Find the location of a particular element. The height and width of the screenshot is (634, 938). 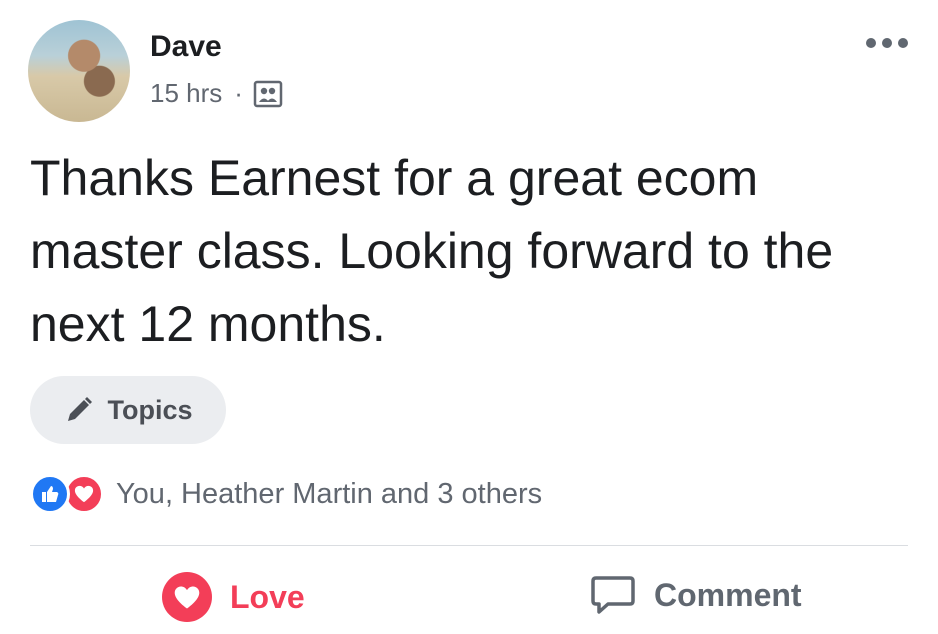

divider is located at coordinates (469, 545).